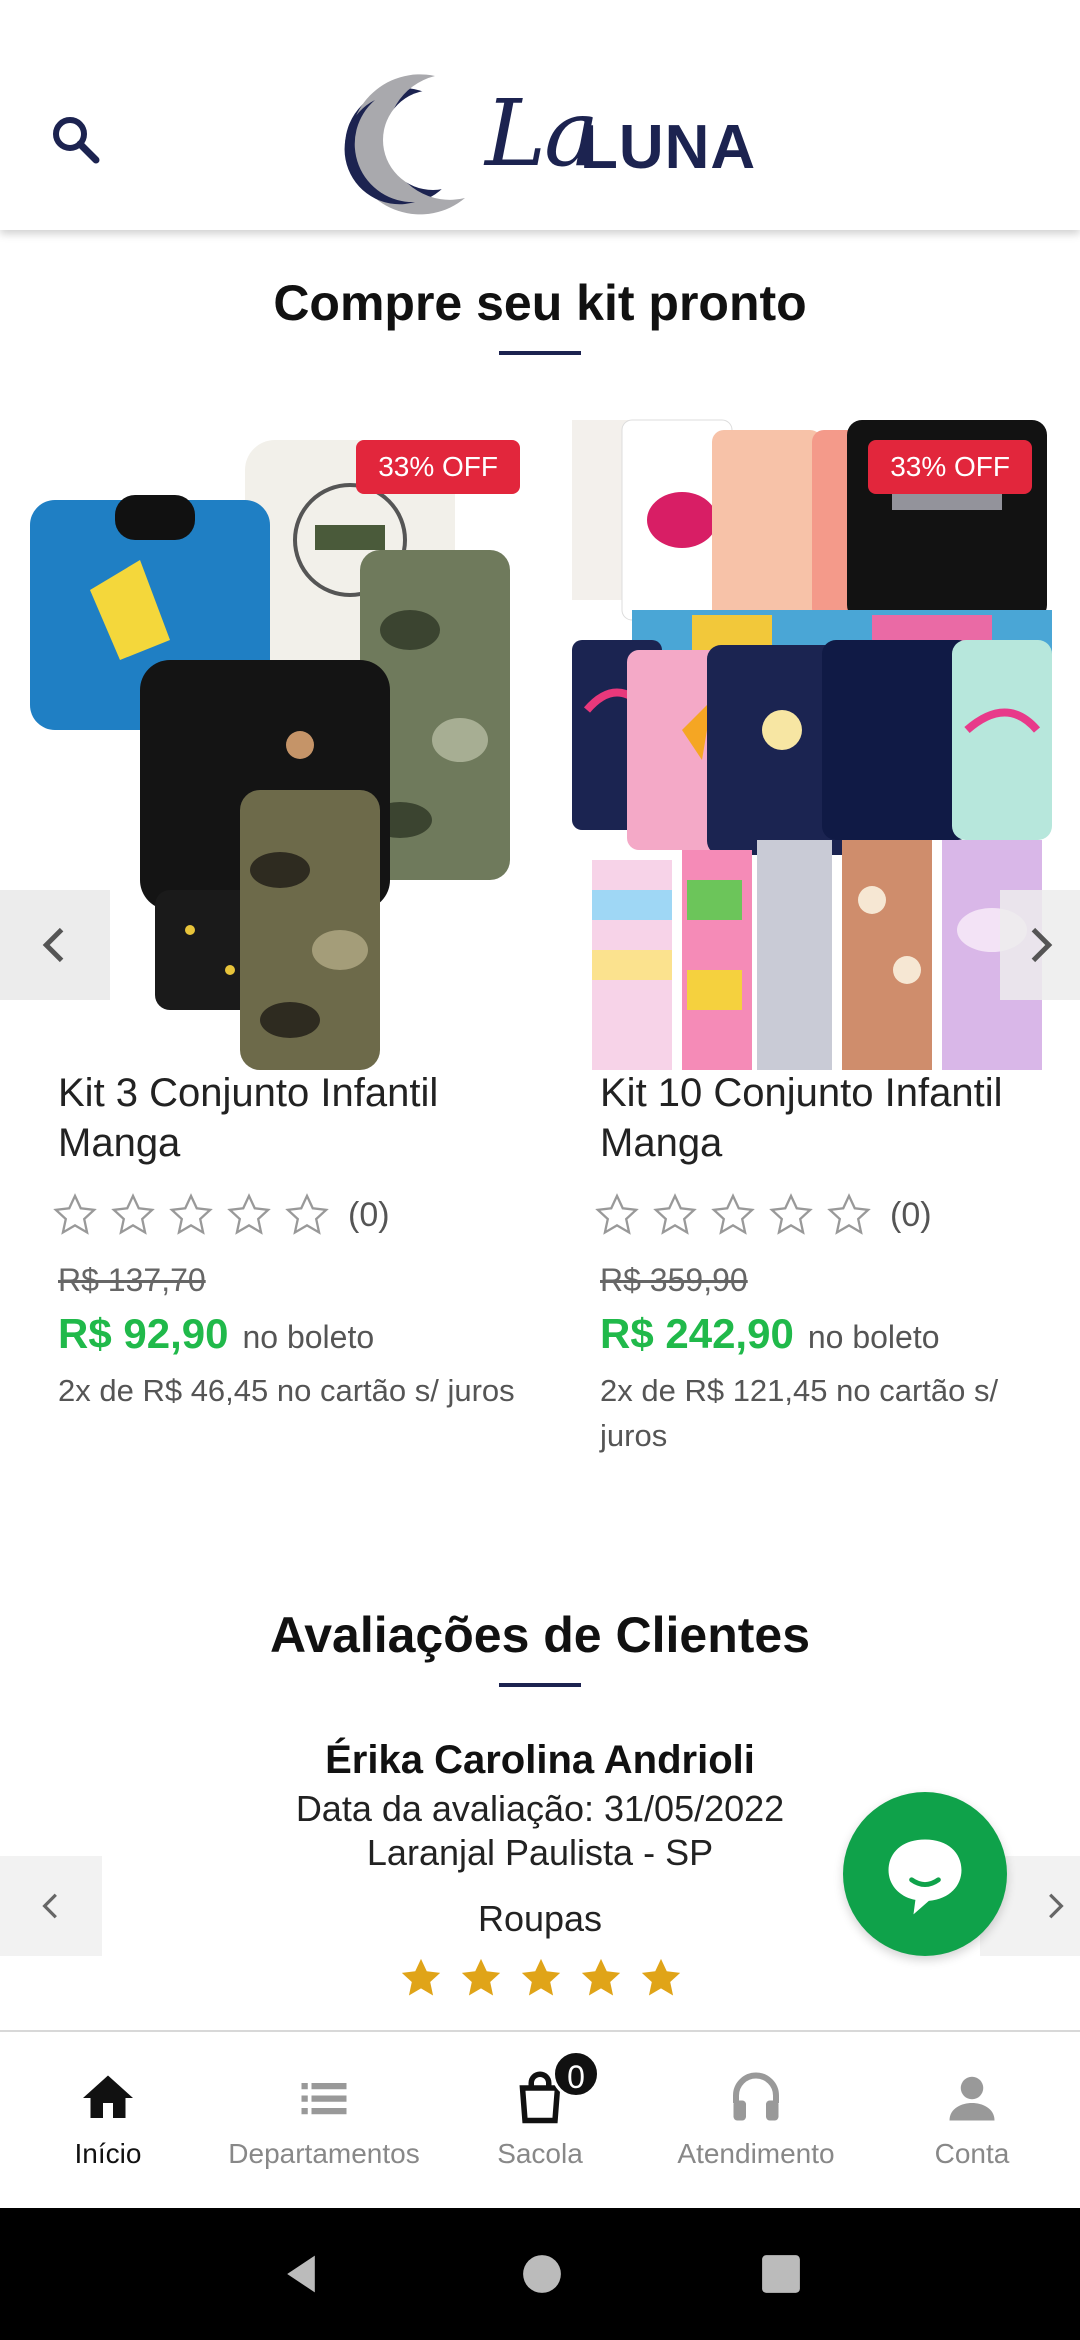 Image resolution: width=1080 pixels, height=2340 pixels. What do you see at coordinates (697, 1333) in the screenshot?
I see `price-value: R$ 242,90` at bounding box center [697, 1333].